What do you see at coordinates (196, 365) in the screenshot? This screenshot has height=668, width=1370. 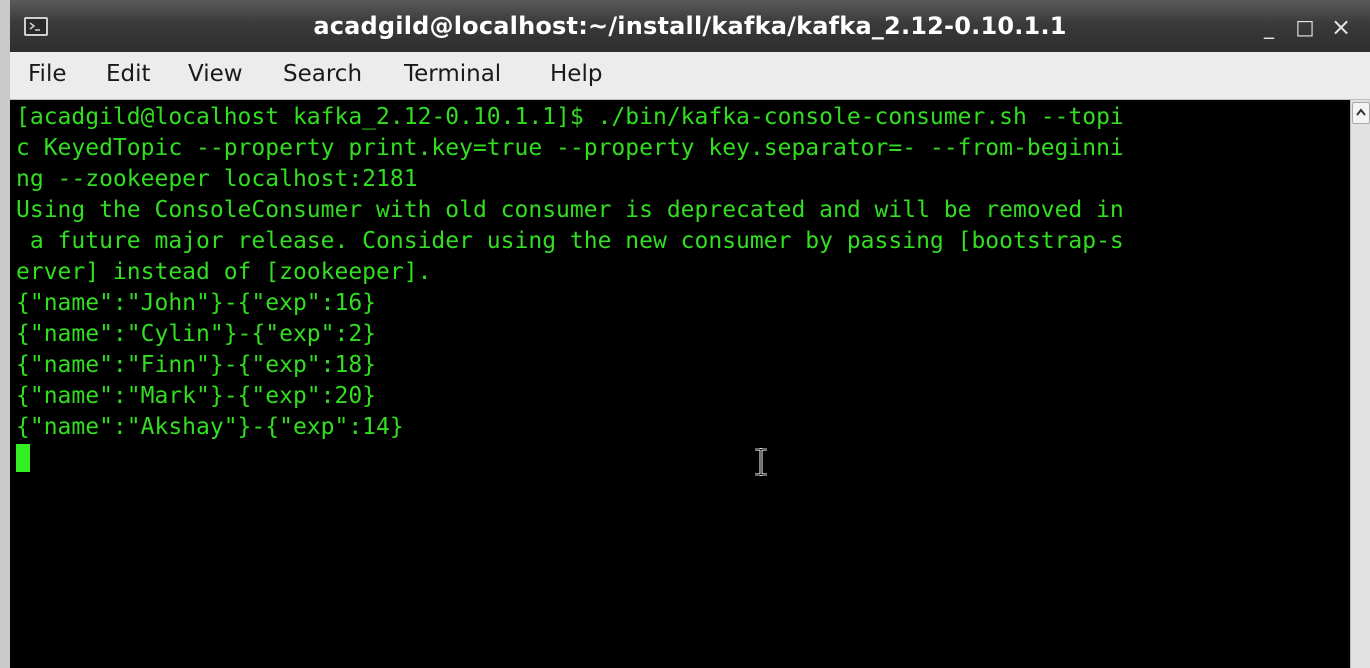 I see `terminal-line: {"name":"Finn"}-{"exp":18}` at bounding box center [196, 365].